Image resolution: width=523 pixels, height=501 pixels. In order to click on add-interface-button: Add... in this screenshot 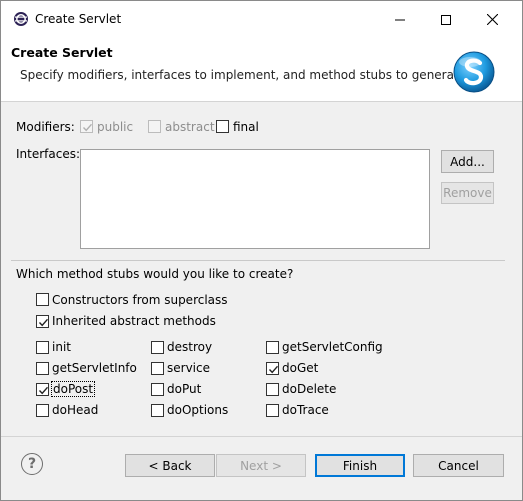, I will do `click(467, 161)`.